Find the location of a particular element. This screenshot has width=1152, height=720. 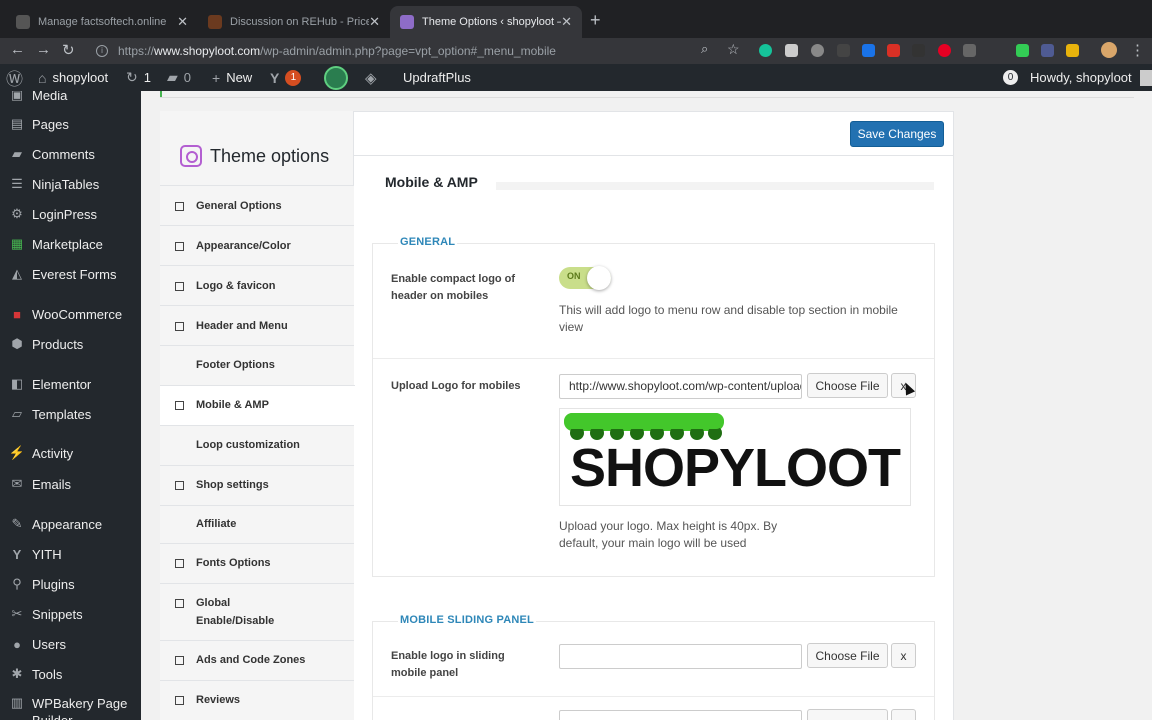

sidebar-item-elementor: ◧ Elementor is located at coordinates (70, 384).